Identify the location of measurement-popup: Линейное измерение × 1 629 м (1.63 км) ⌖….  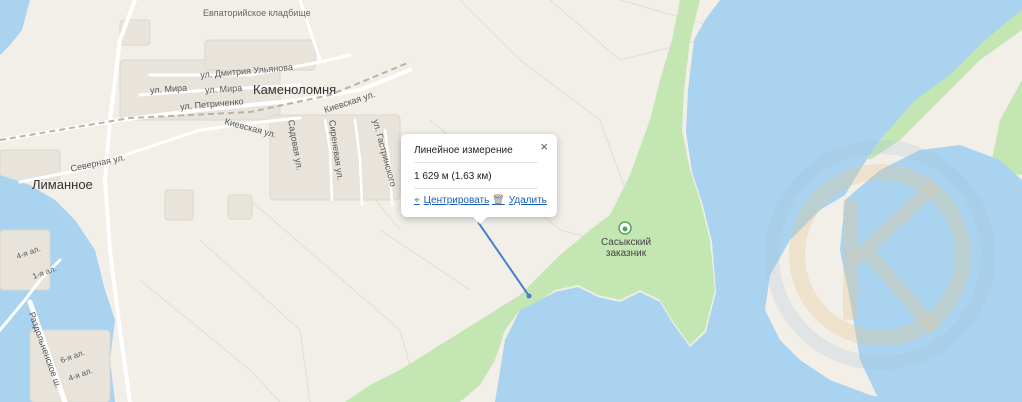
(479, 179).